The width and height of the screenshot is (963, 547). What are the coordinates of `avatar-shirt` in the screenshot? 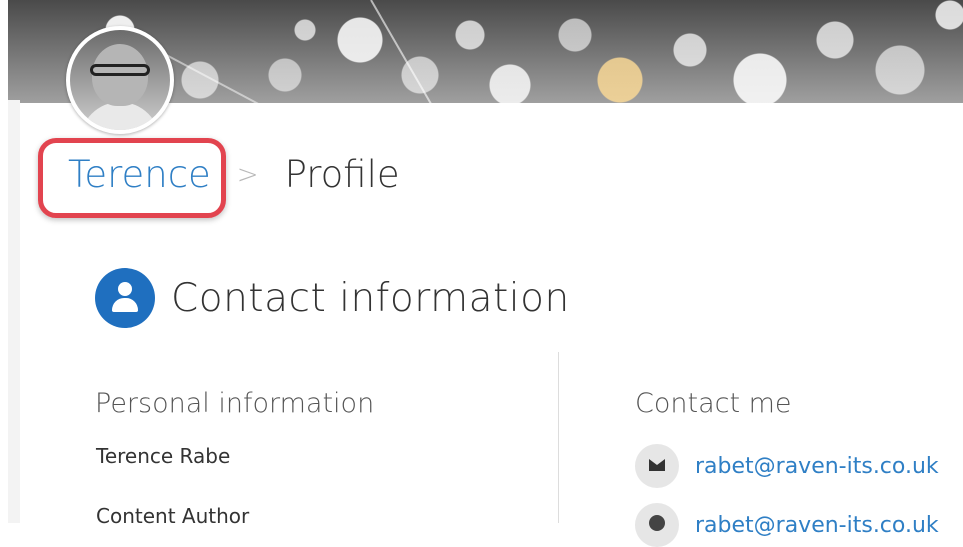 It's located at (120, 116).